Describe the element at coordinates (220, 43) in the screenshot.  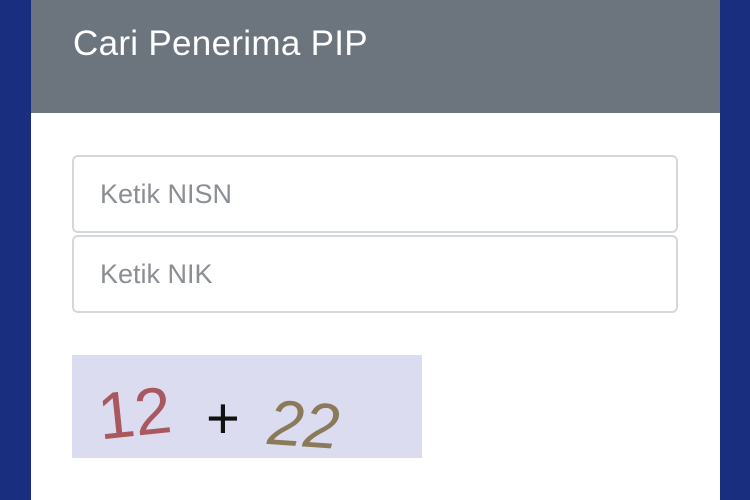
I see `page-title: Cari Penerima PIP` at that location.